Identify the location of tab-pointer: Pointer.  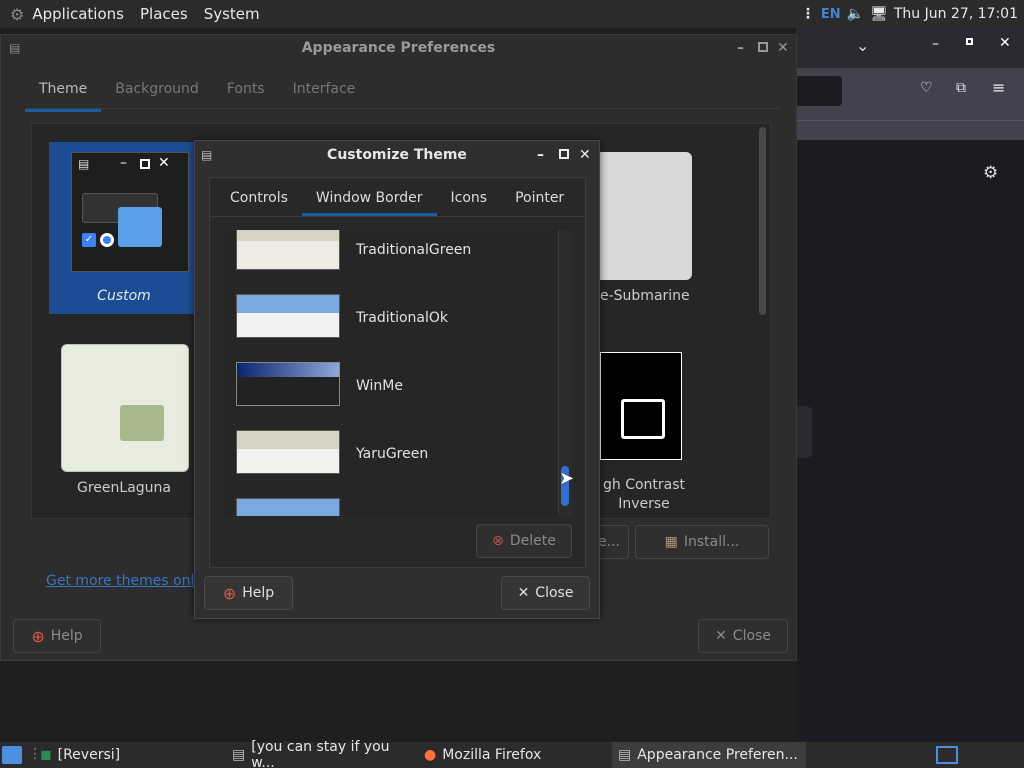
(539, 203).